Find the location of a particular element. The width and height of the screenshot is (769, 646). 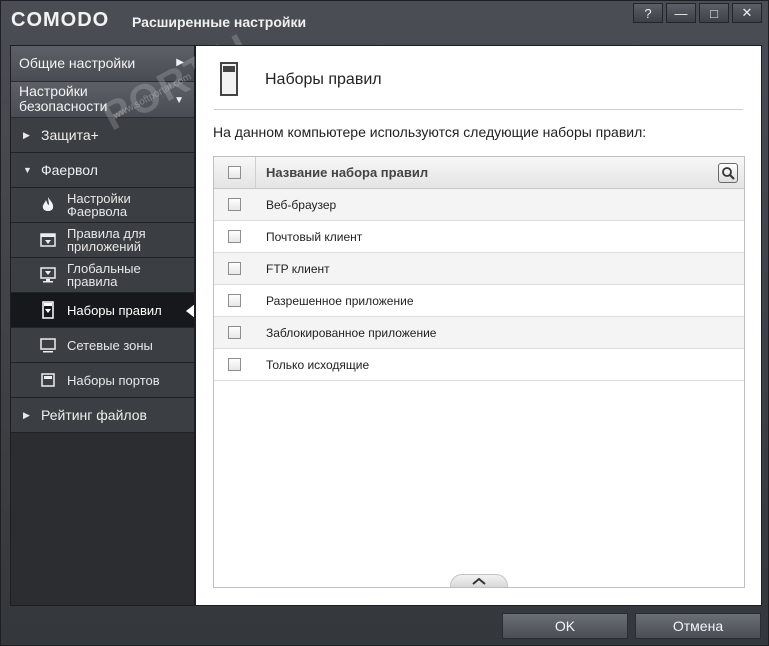

search-button is located at coordinates (728, 173).